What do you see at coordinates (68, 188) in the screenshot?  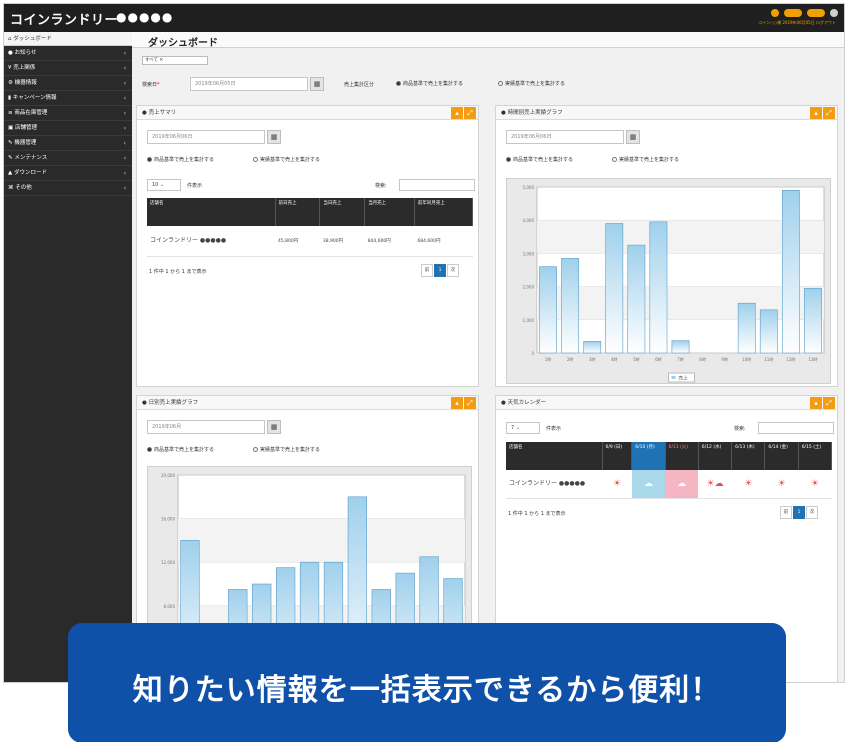 I see `sidebar-item-other: ⌘ その他 ‹` at bounding box center [68, 188].